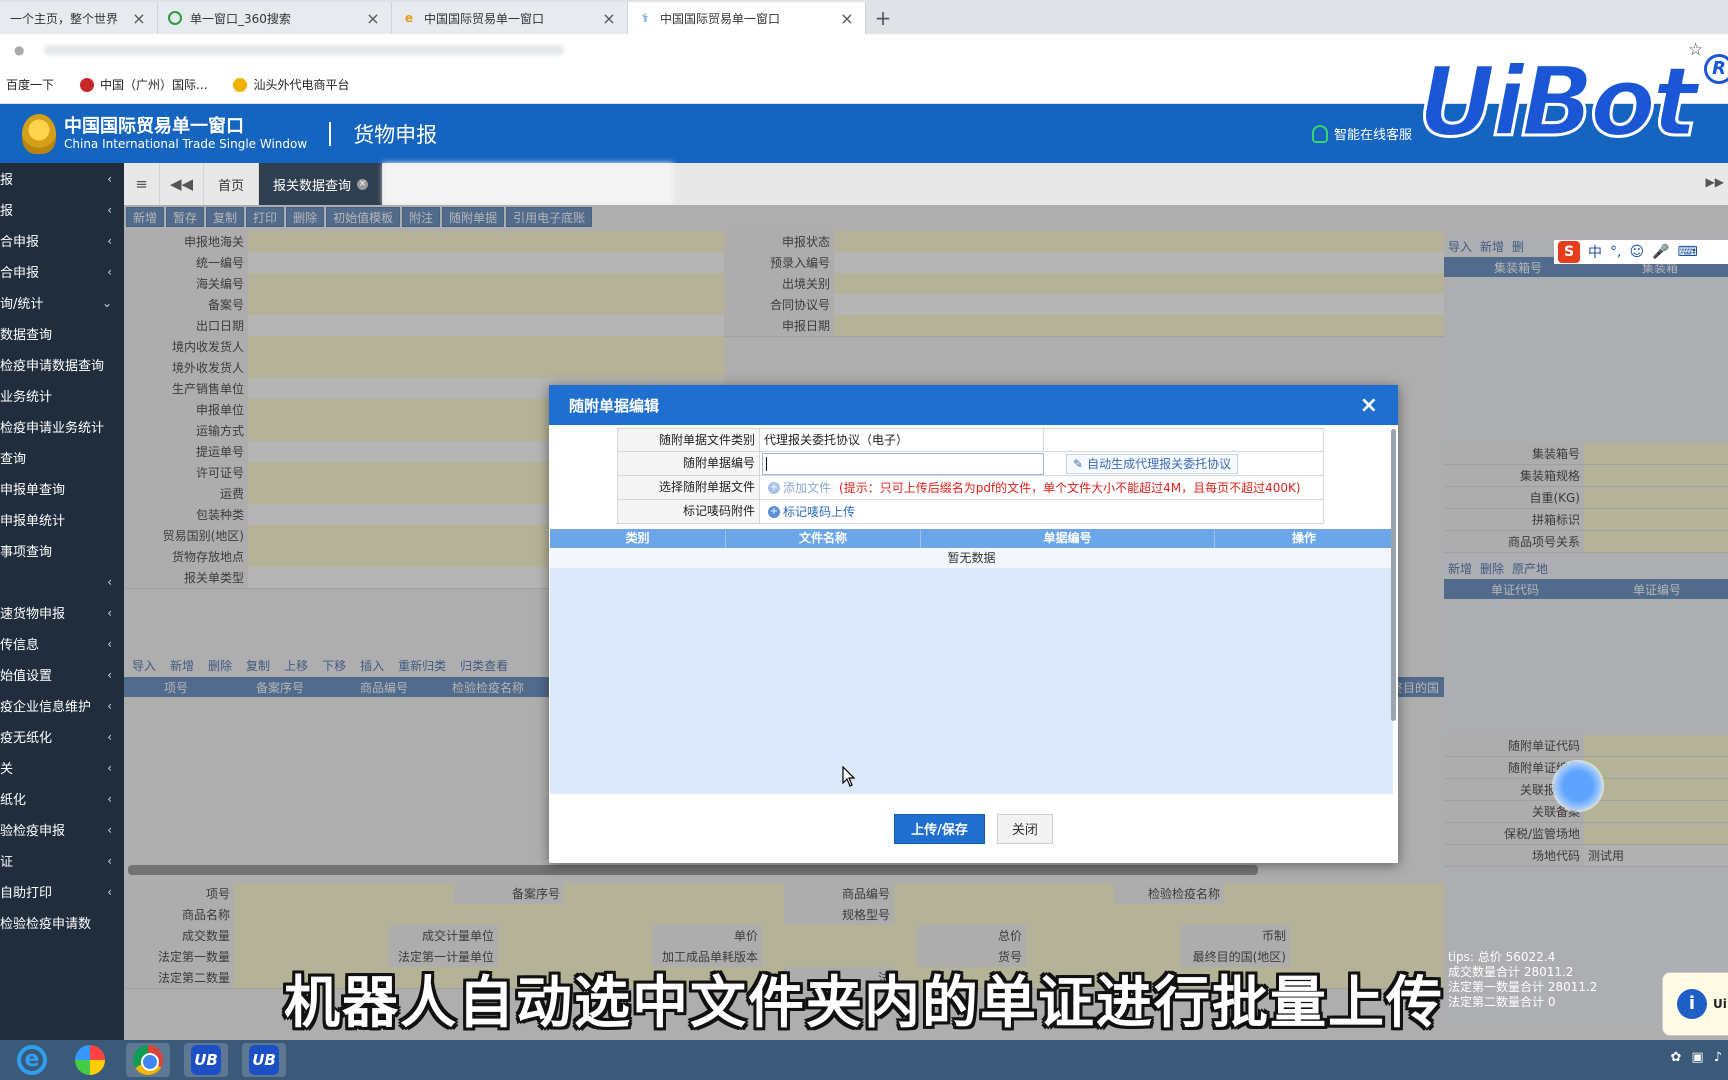  What do you see at coordinates (1078, 463) in the screenshot?
I see `edit-icon: ✎` at bounding box center [1078, 463].